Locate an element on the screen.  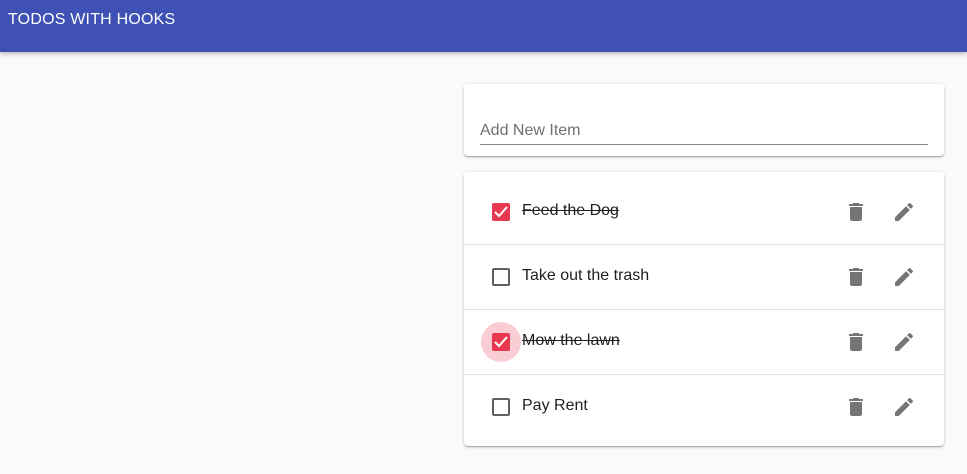
app-bar: TODOS WITH HOOKS is located at coordinates (483, 26).